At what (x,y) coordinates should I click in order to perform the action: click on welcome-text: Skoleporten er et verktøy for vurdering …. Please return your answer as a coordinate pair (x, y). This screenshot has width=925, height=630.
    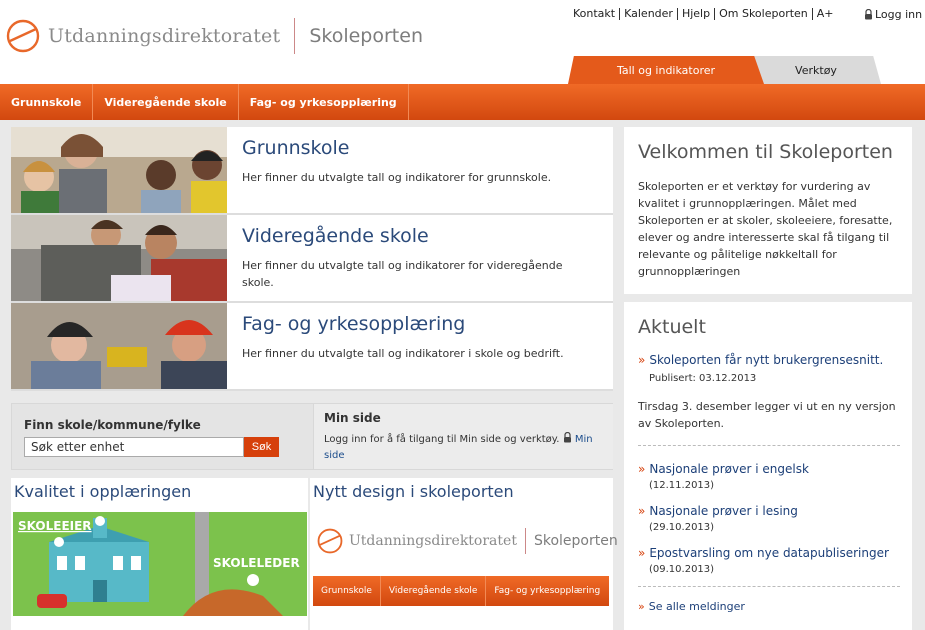
    Looking at the image, I should click on (765, 229).